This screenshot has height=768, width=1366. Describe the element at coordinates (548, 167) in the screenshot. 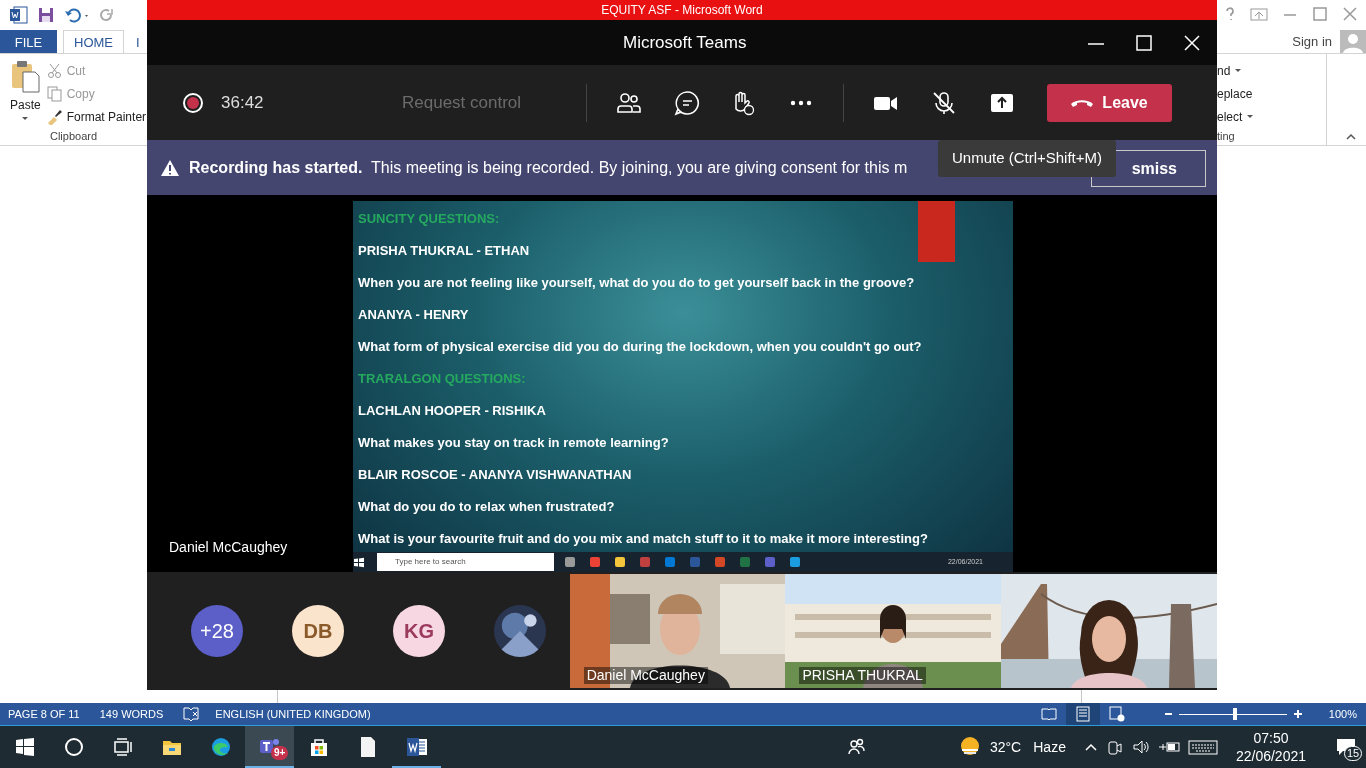

I see `banner-message: Recording has started. This meeting is being recorded. By joining, you are giving consent for this m` at that location.